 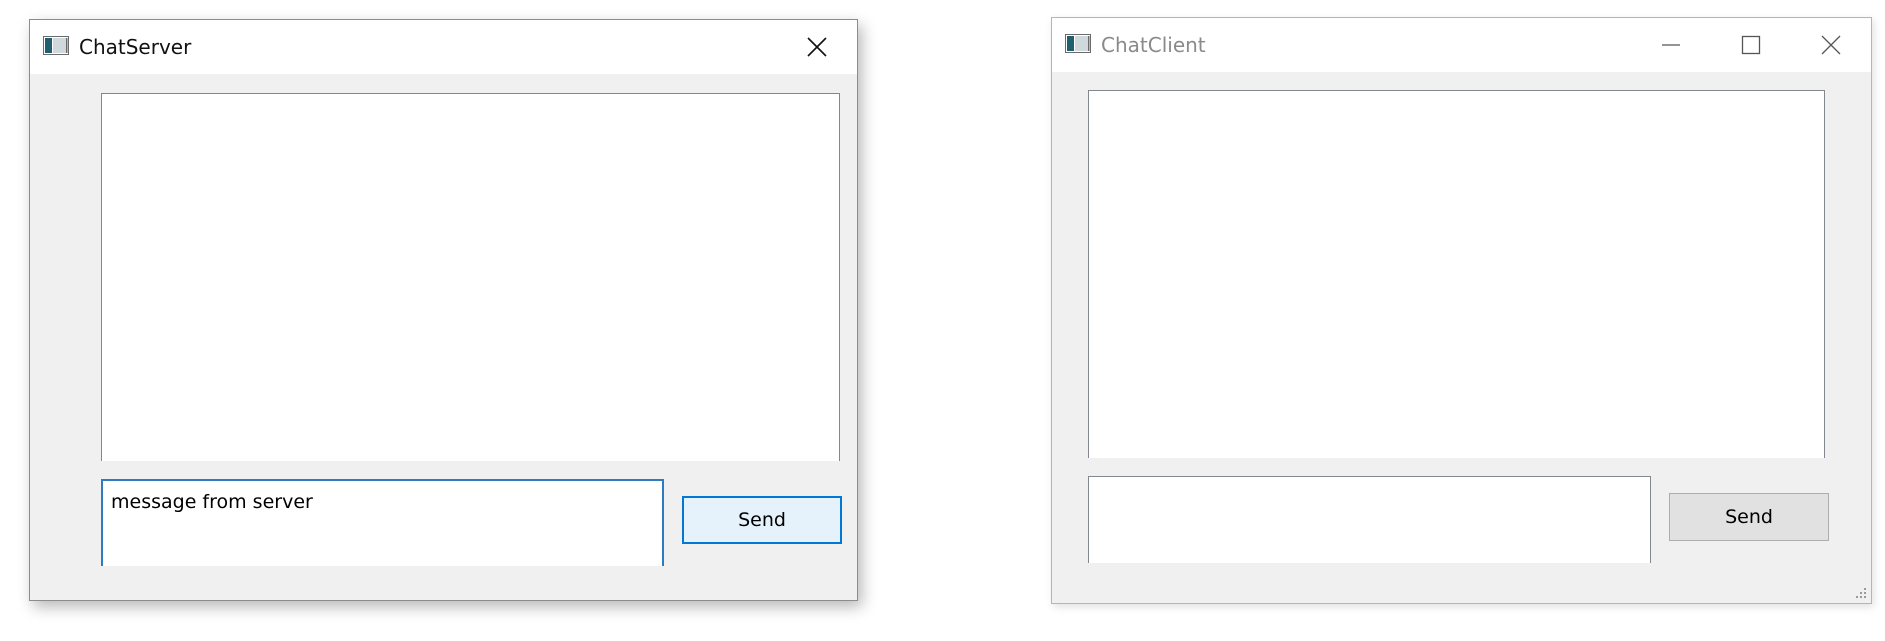 I want to click on minimize-icon, so click(x=1671, y=45).